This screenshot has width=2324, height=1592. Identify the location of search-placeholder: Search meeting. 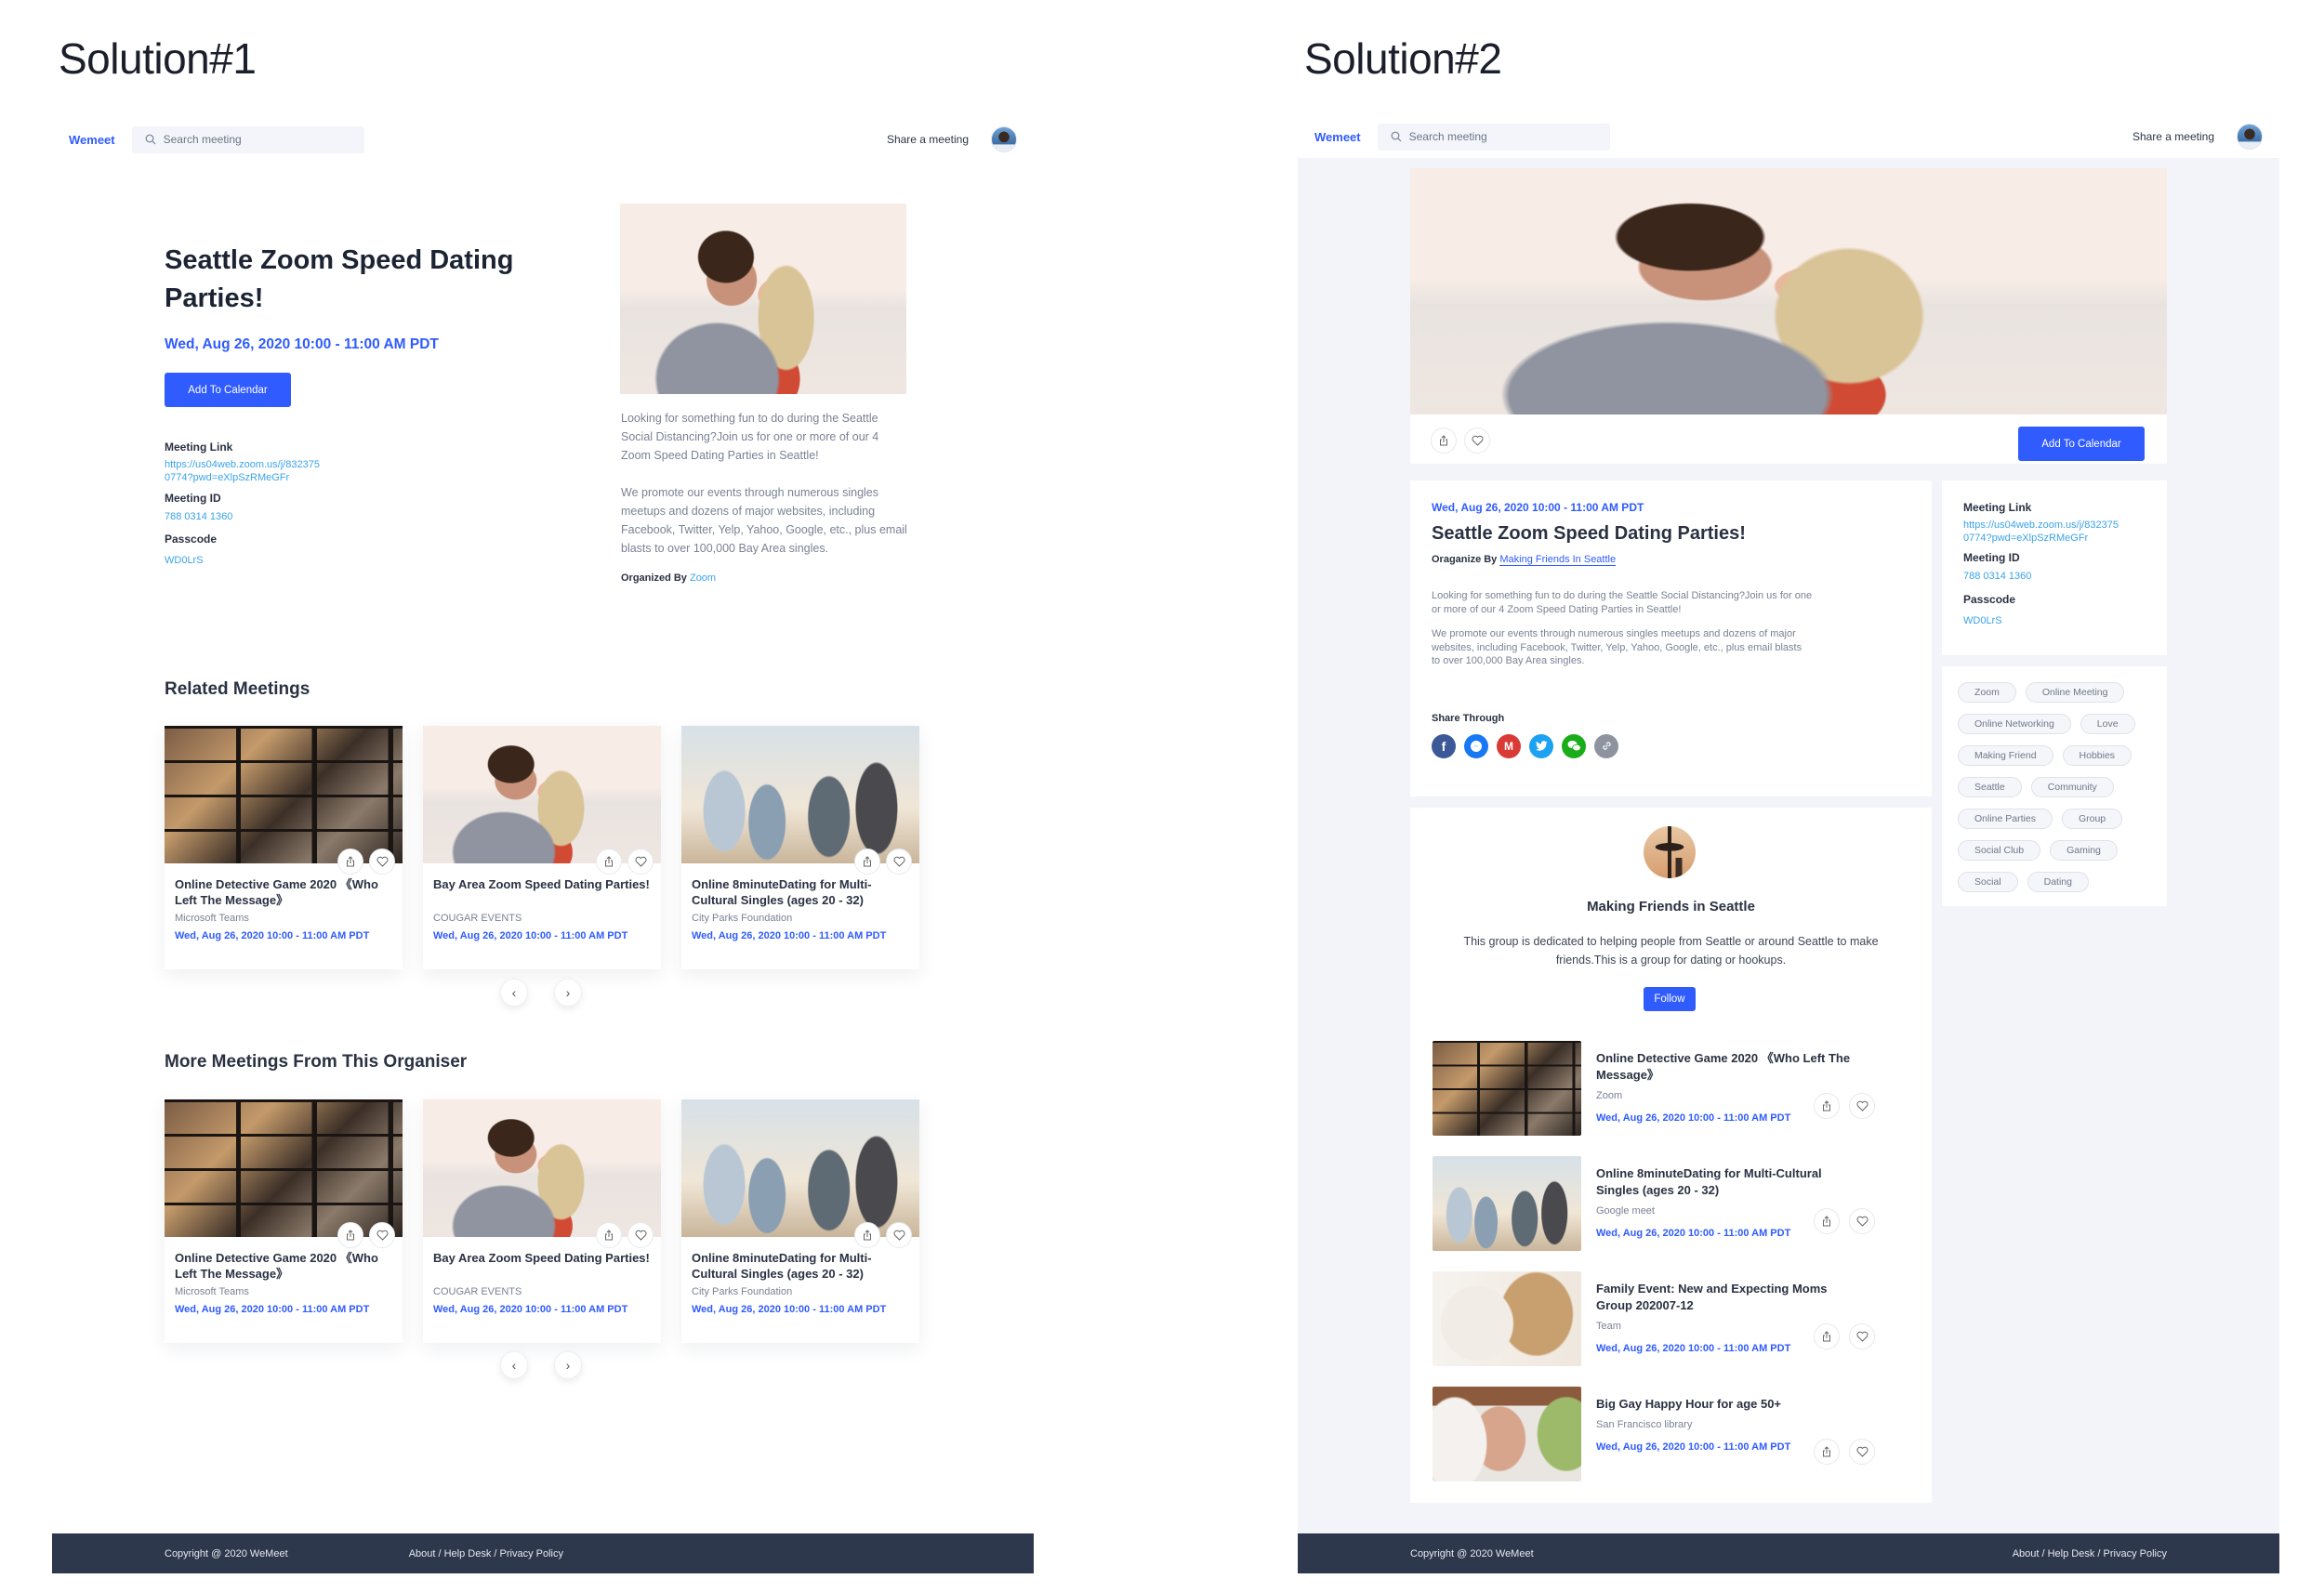
(1447, 136).